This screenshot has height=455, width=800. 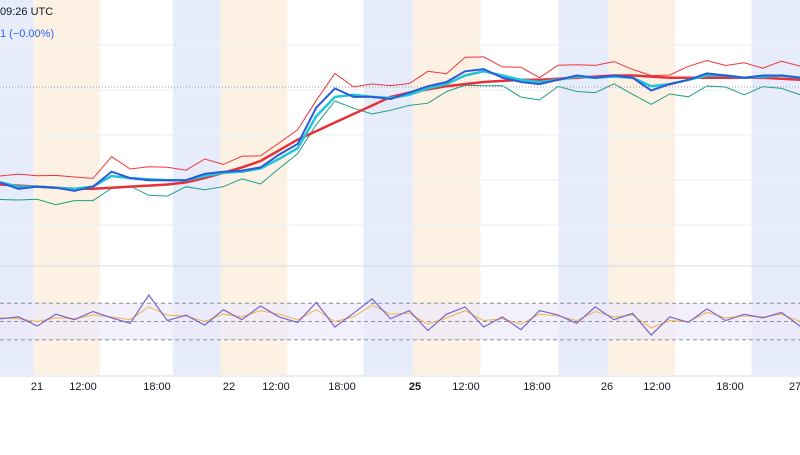 What do you see at coordinates (342, 387) in the screenshot?
I see `x-tick-label-5: 18:00` at bounding box center [342, 387].